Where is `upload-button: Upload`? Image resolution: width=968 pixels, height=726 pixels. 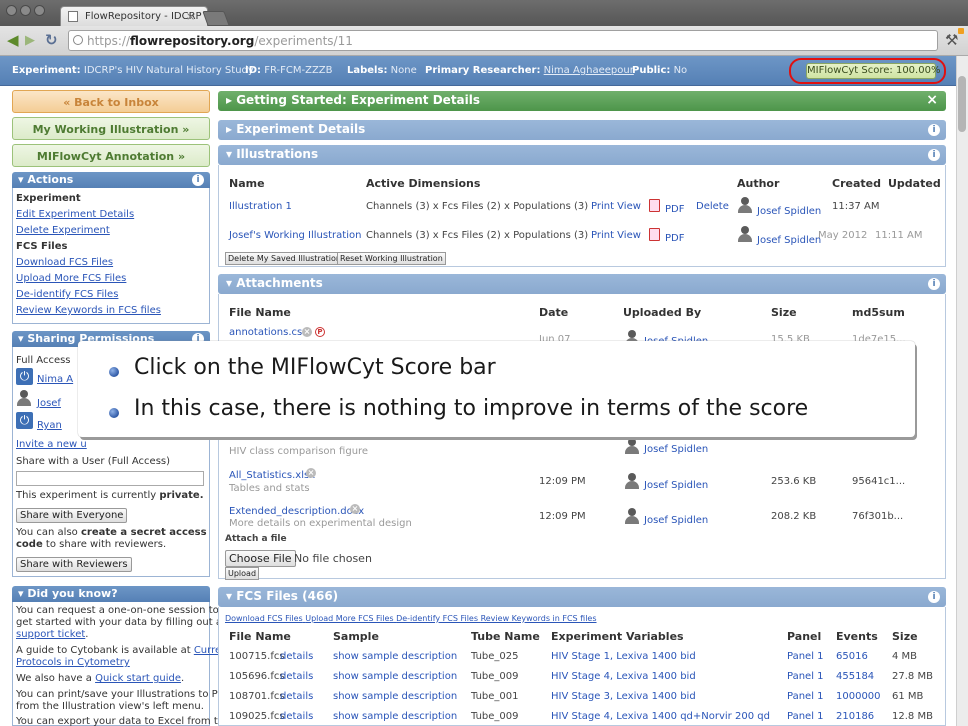 upload-button: Upload is located at coordinates (242, 573).